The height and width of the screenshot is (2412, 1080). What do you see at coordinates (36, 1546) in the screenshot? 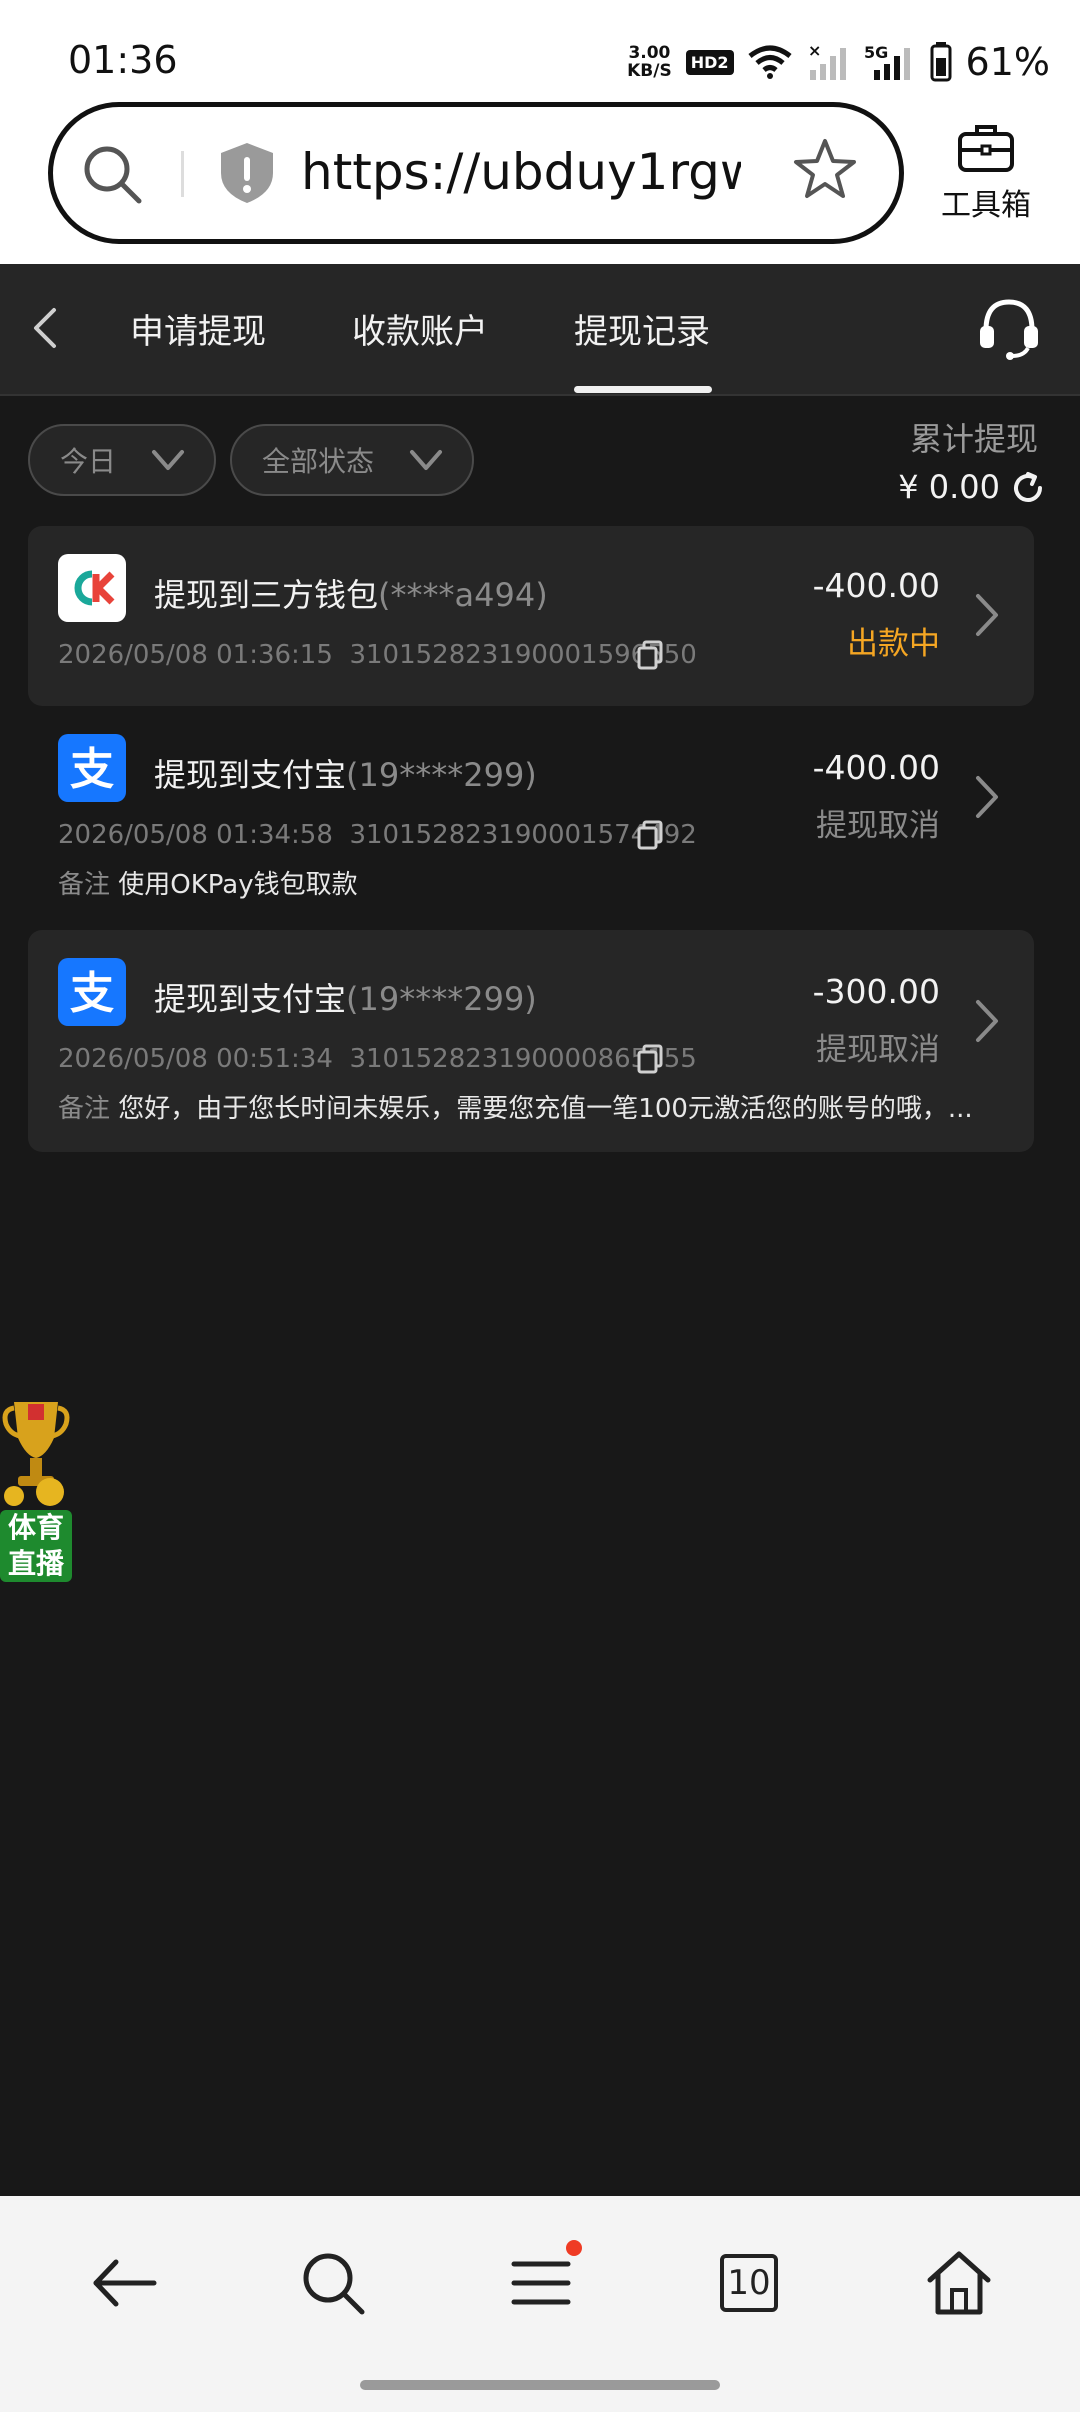
I see `sports-live-label: 体育 直播` at bounding box center [36, 1546].